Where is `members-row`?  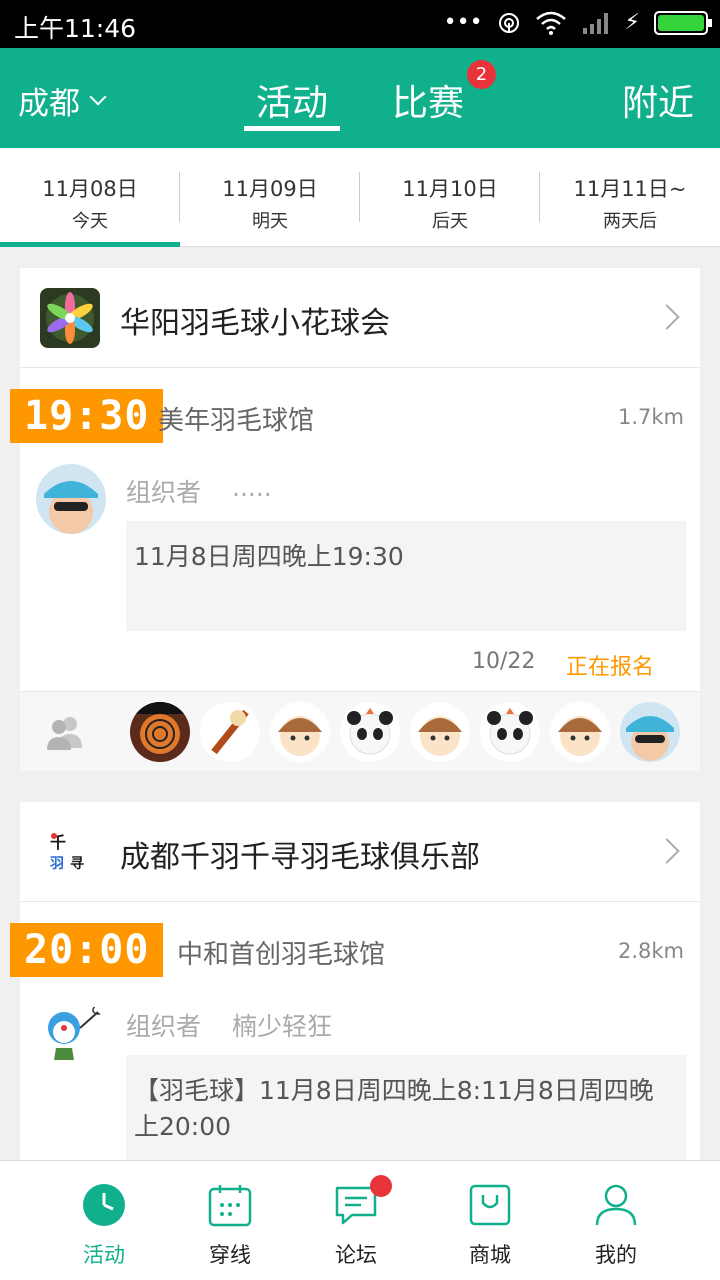
members-row is located at coordinates (360, 731).